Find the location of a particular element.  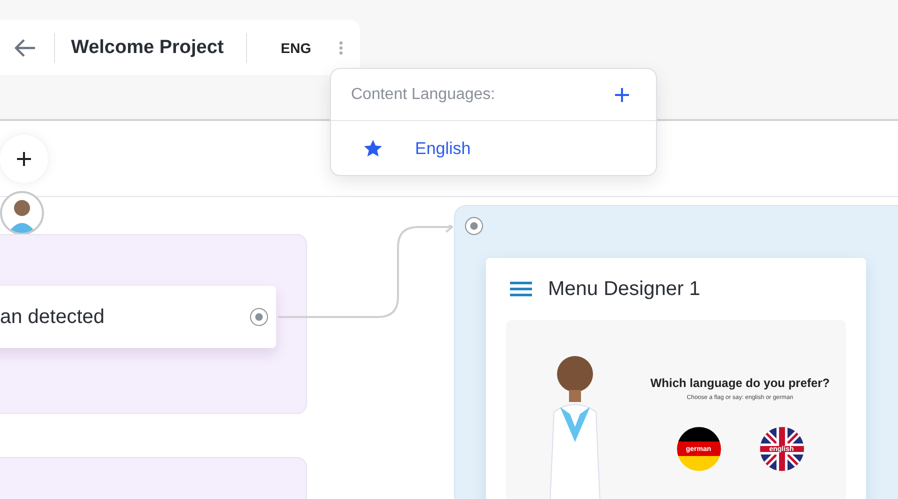

flow-node: an detected is located at coordinates (138, 317).